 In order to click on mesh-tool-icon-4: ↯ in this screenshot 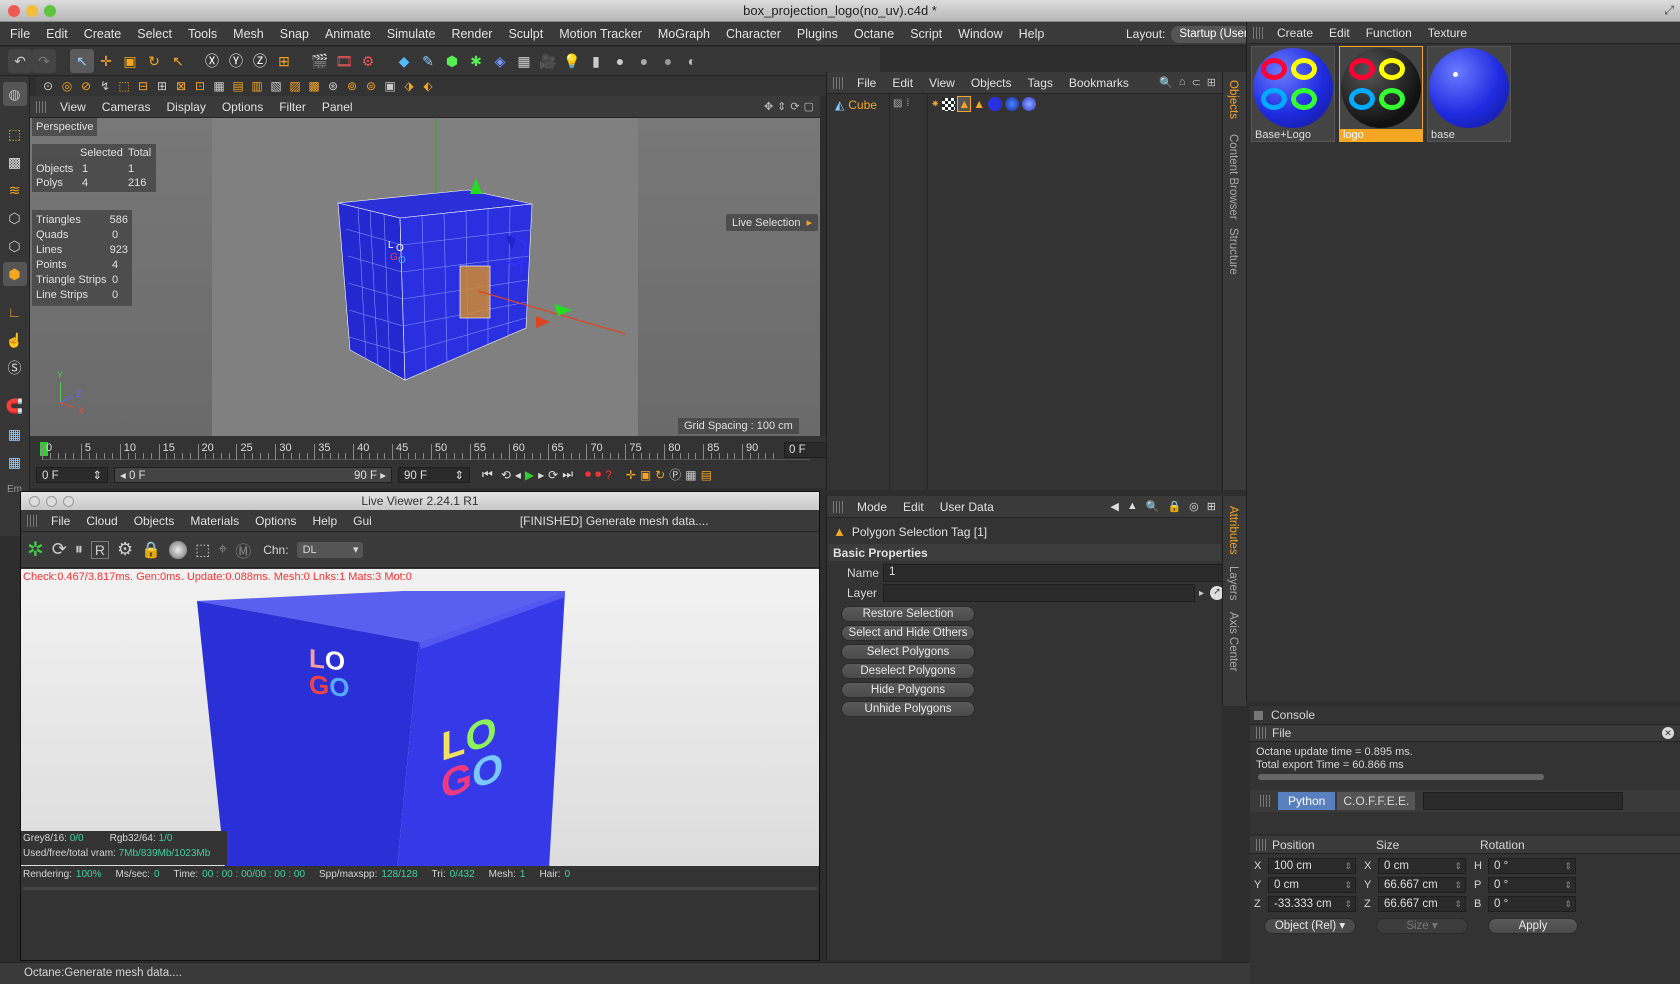, I will do `click(105, 86)`.